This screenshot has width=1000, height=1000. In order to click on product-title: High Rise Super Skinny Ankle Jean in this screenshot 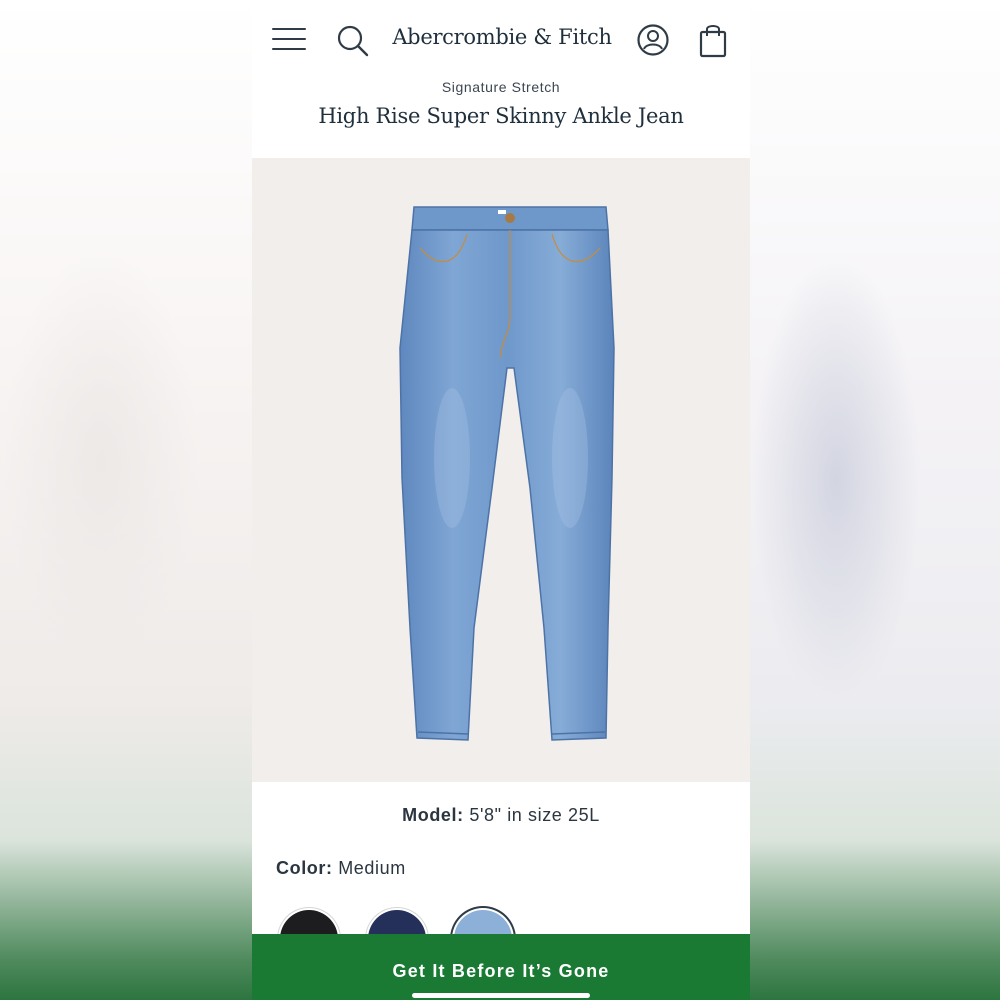, I will do `click(501, 116)`.